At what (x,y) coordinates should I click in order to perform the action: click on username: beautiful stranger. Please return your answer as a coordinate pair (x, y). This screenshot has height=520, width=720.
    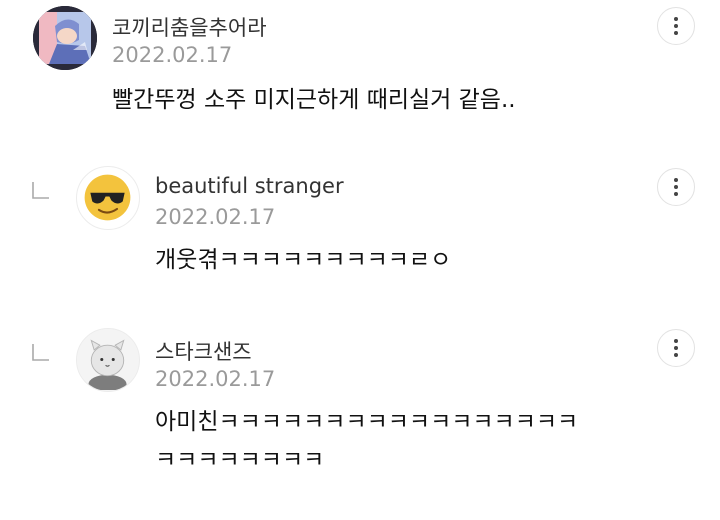
    Looking at the image, I should click on (249, 186).